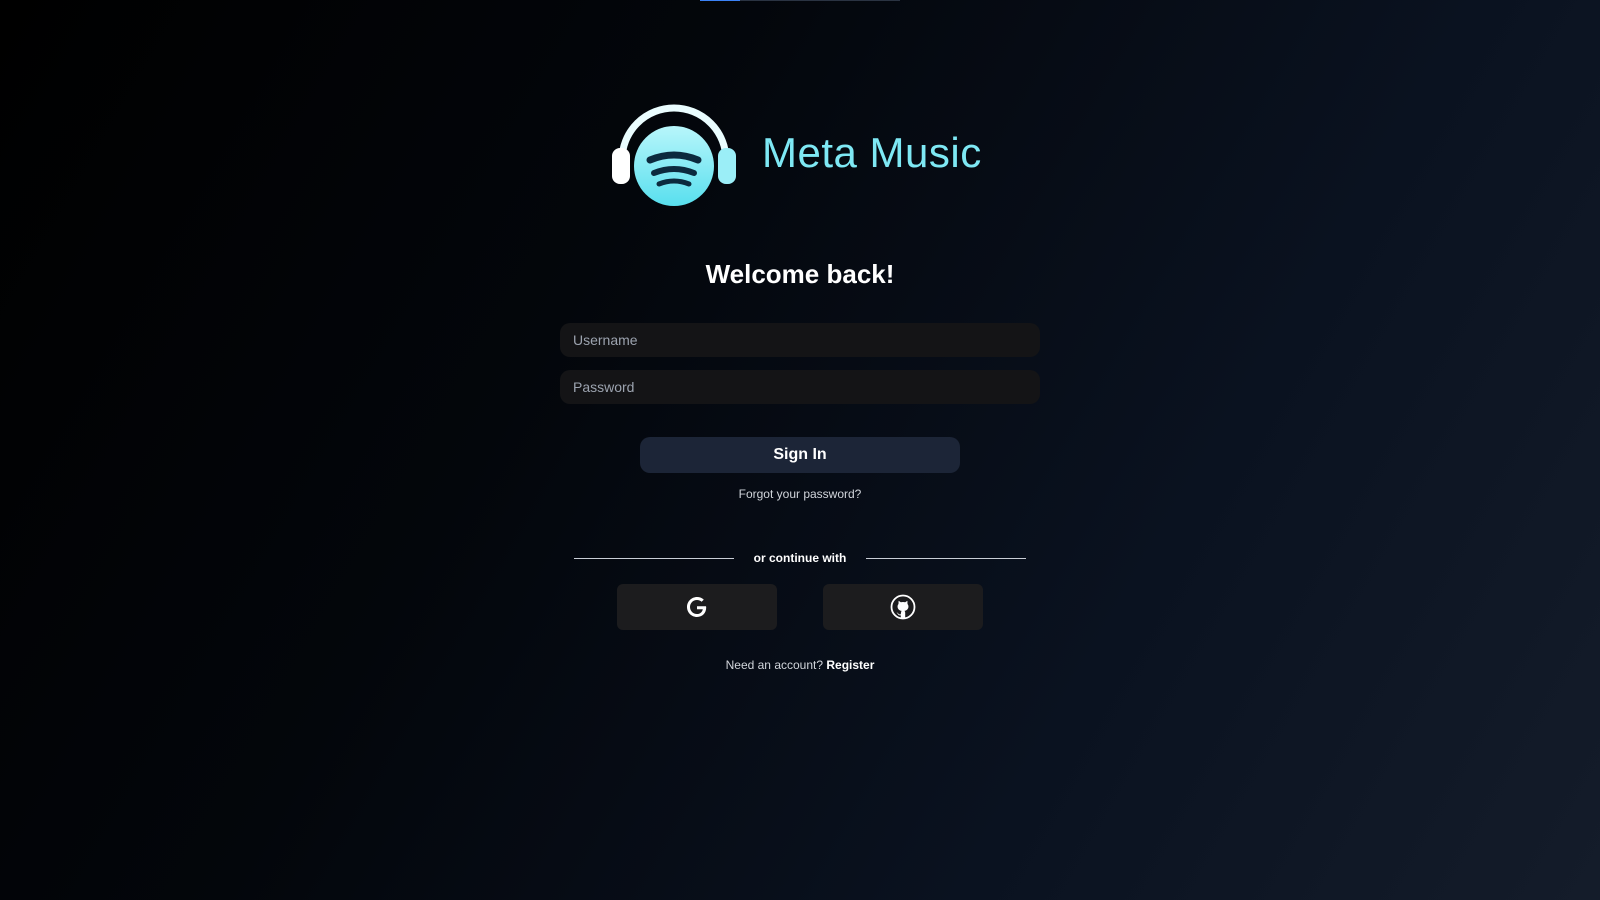  I want to click on google-login-button, so click(697, 607).